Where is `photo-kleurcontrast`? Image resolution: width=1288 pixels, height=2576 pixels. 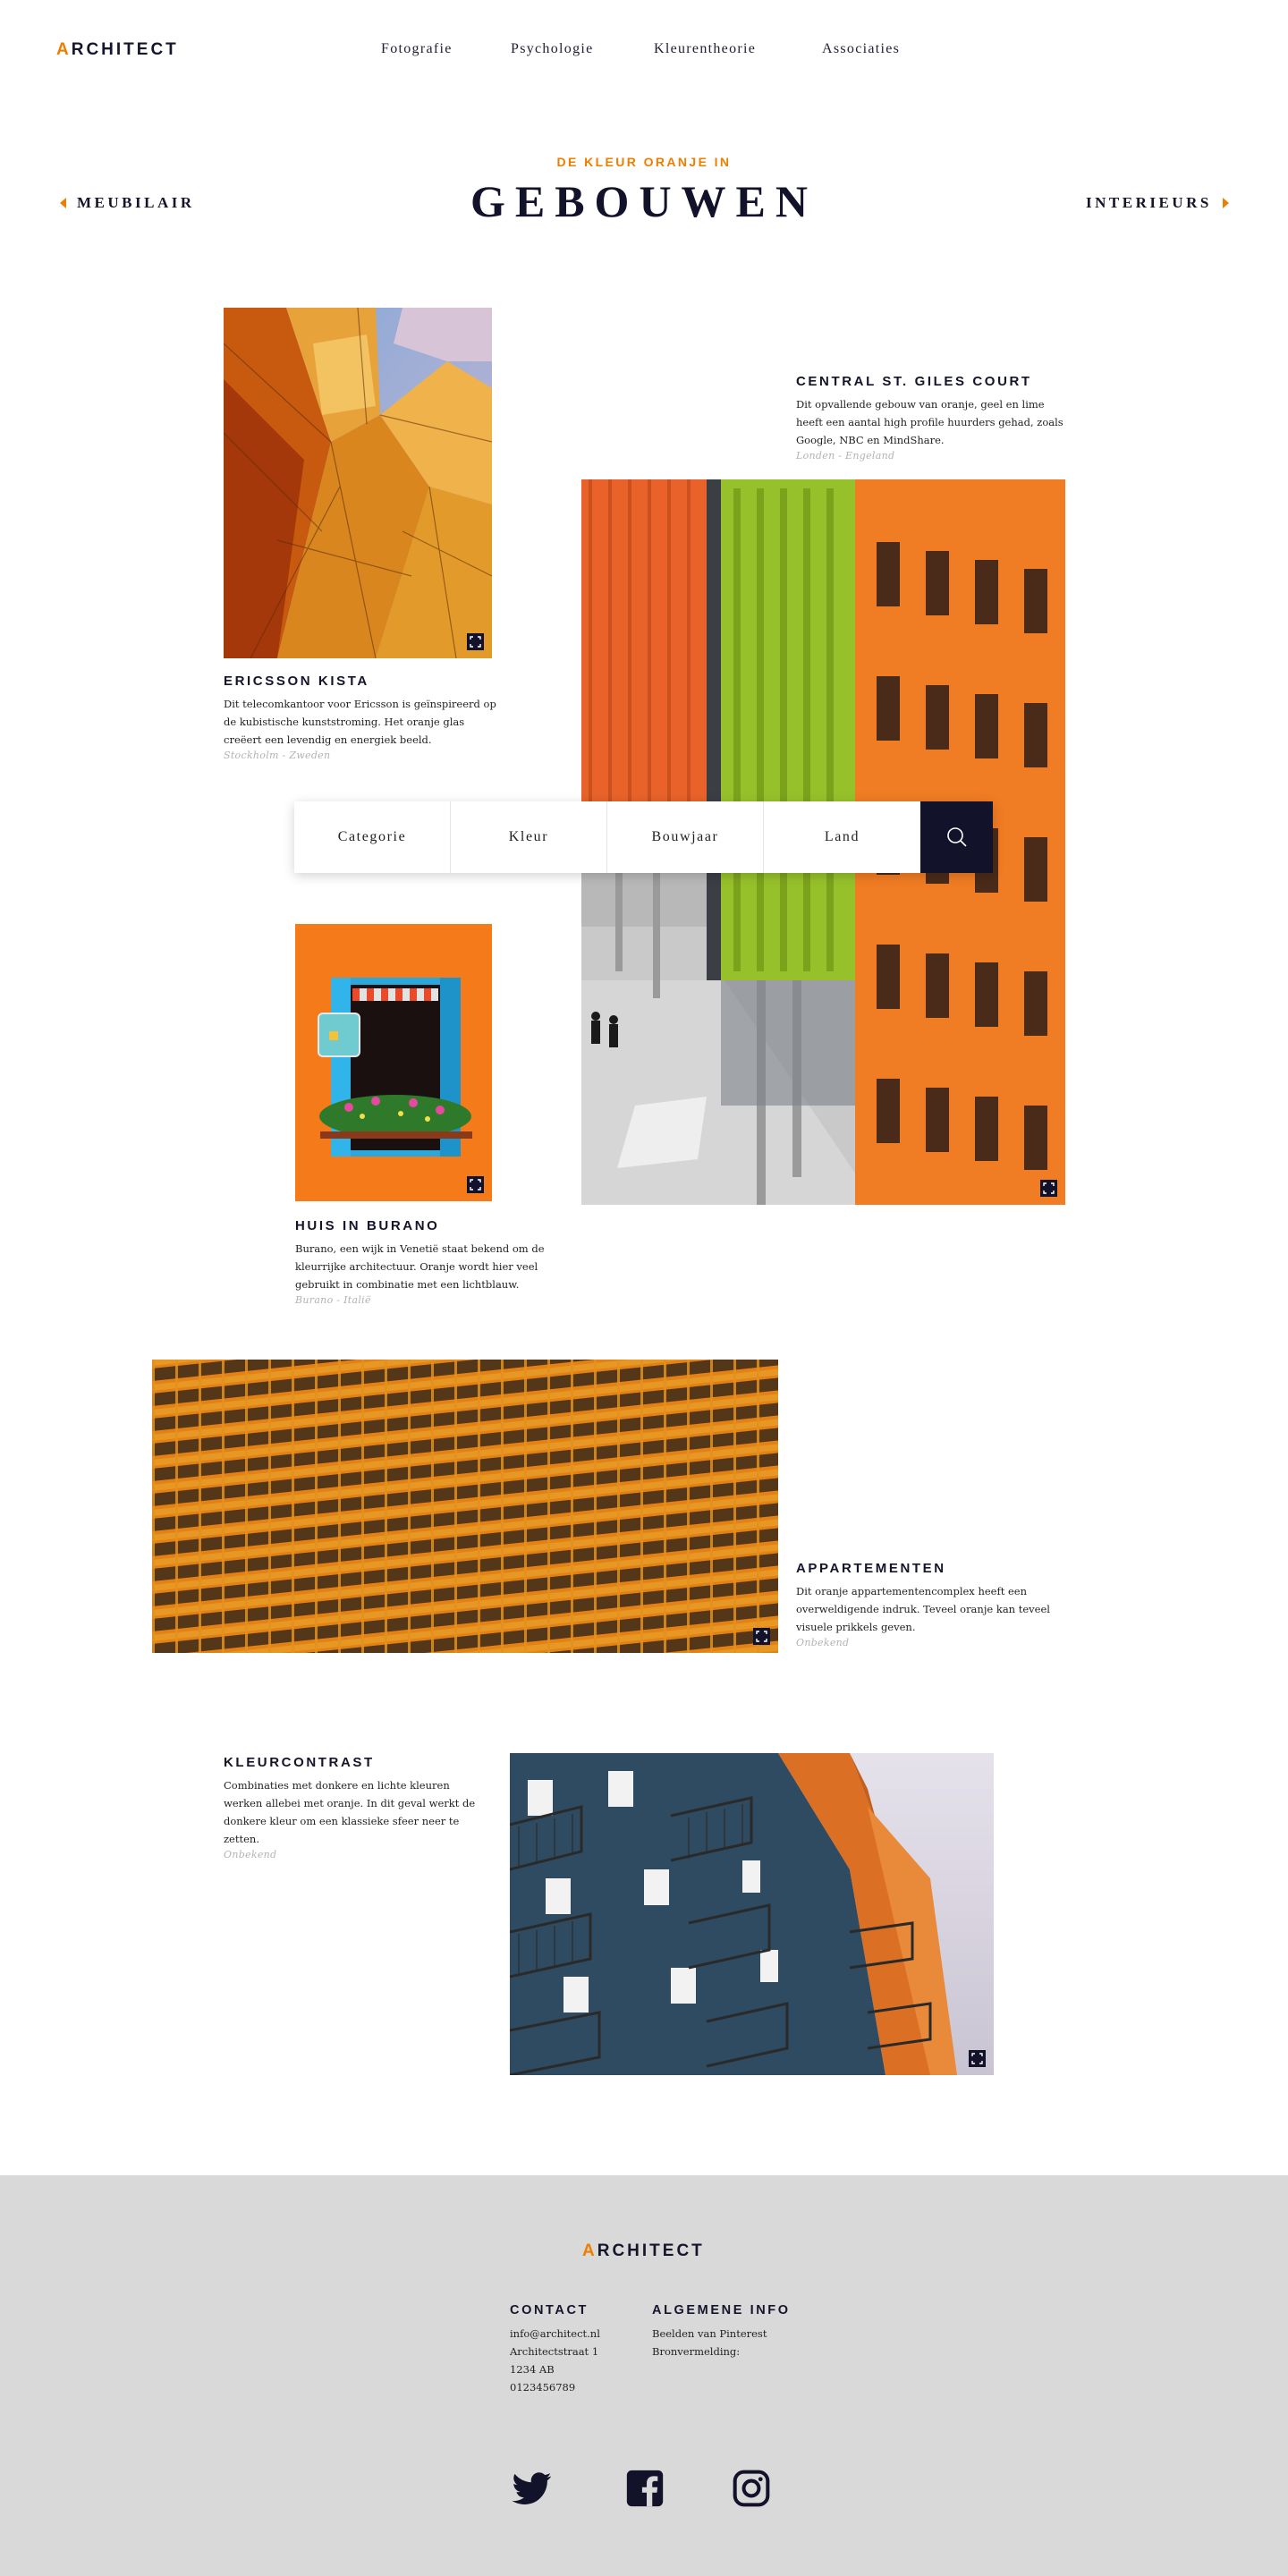 photo-kleurcontrast is located at coordinates (752, 1914).